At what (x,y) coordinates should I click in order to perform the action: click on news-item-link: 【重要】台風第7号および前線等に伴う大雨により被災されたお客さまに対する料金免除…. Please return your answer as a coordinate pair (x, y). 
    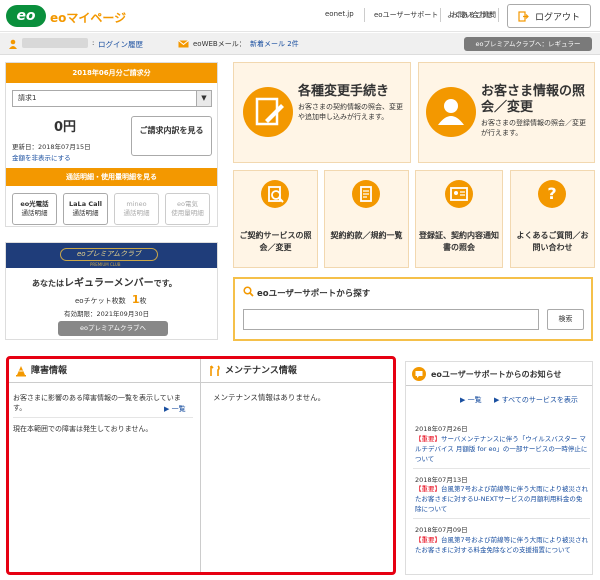
    Looking at the image, I should click on (501, 545).